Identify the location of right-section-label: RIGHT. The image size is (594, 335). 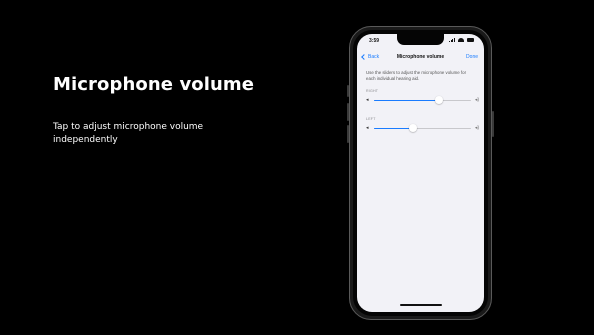
(372, 91).